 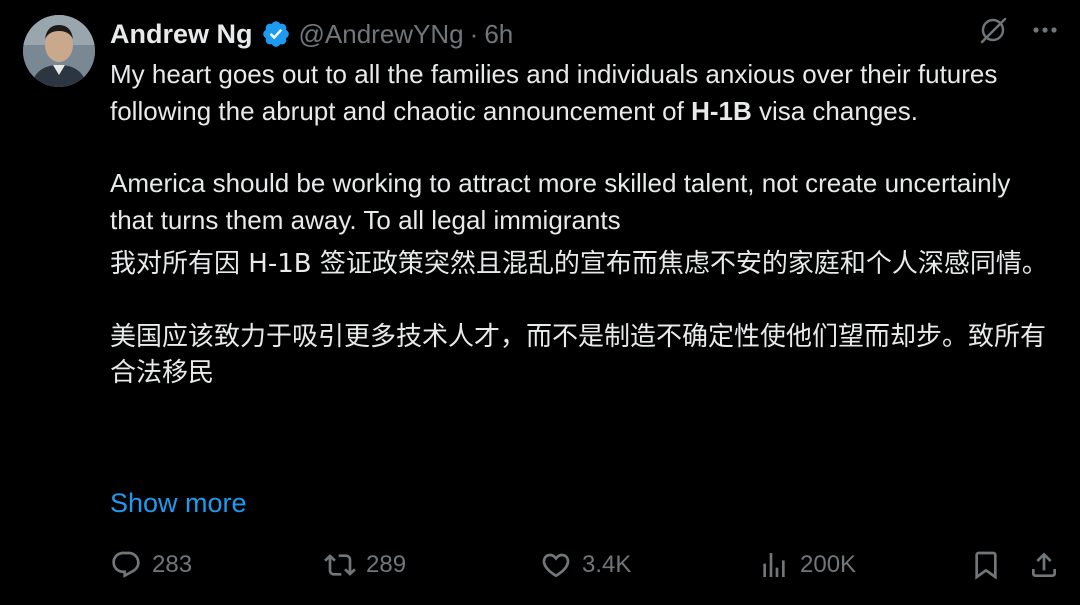 I want to click on tweet-paragraph-zh-1: 我对所有因 H-1B 签证政策突然且混乱的宣布而焦虑不安的家庭和个人深感同情。, so click(x=579, y=264).